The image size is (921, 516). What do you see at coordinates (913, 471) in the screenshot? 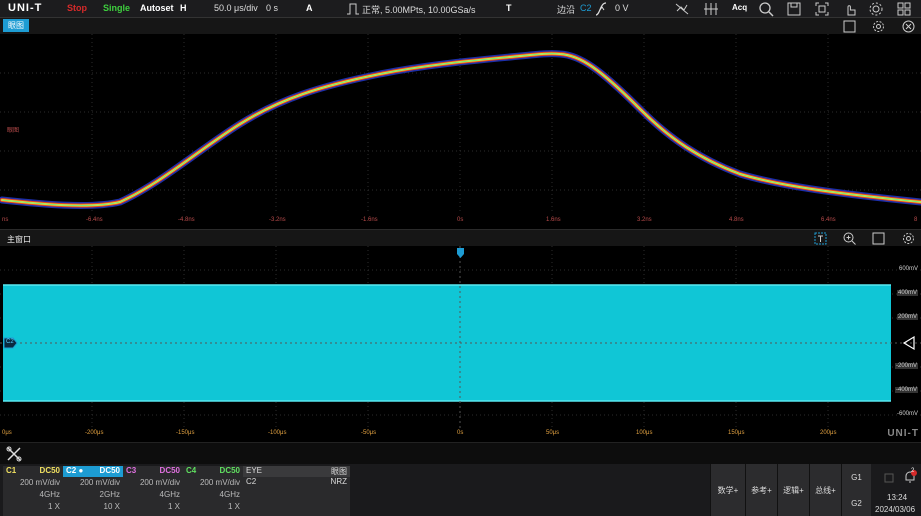
I see `notification-count: 2` at bounding box center [913, 471].